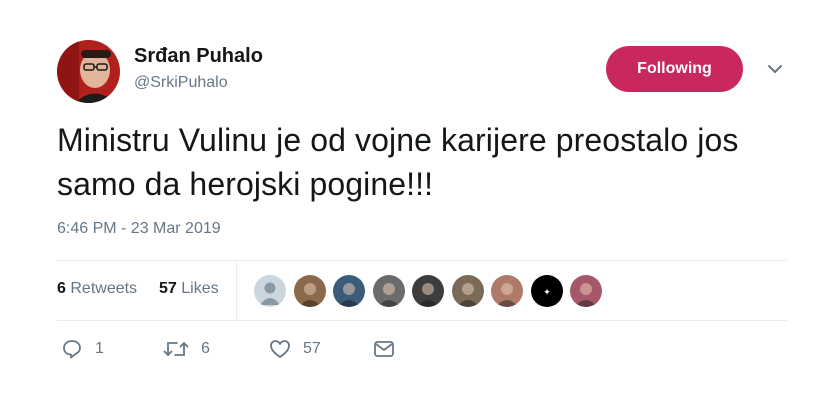  I want to click on likes-label: Likes, so click(200, 288).